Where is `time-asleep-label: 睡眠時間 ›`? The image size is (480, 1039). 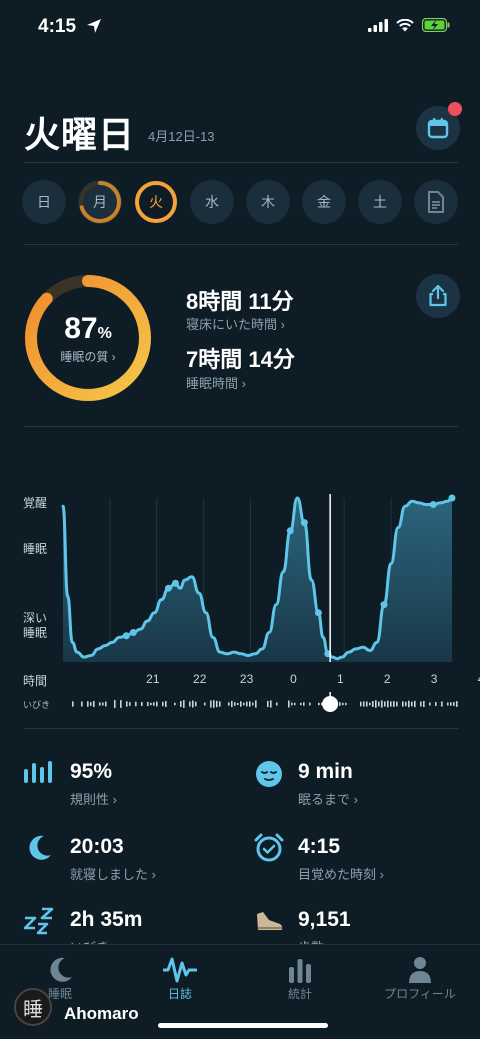
time-asleep-label: 睡眠時間 › is located at coordinates (216, 382).